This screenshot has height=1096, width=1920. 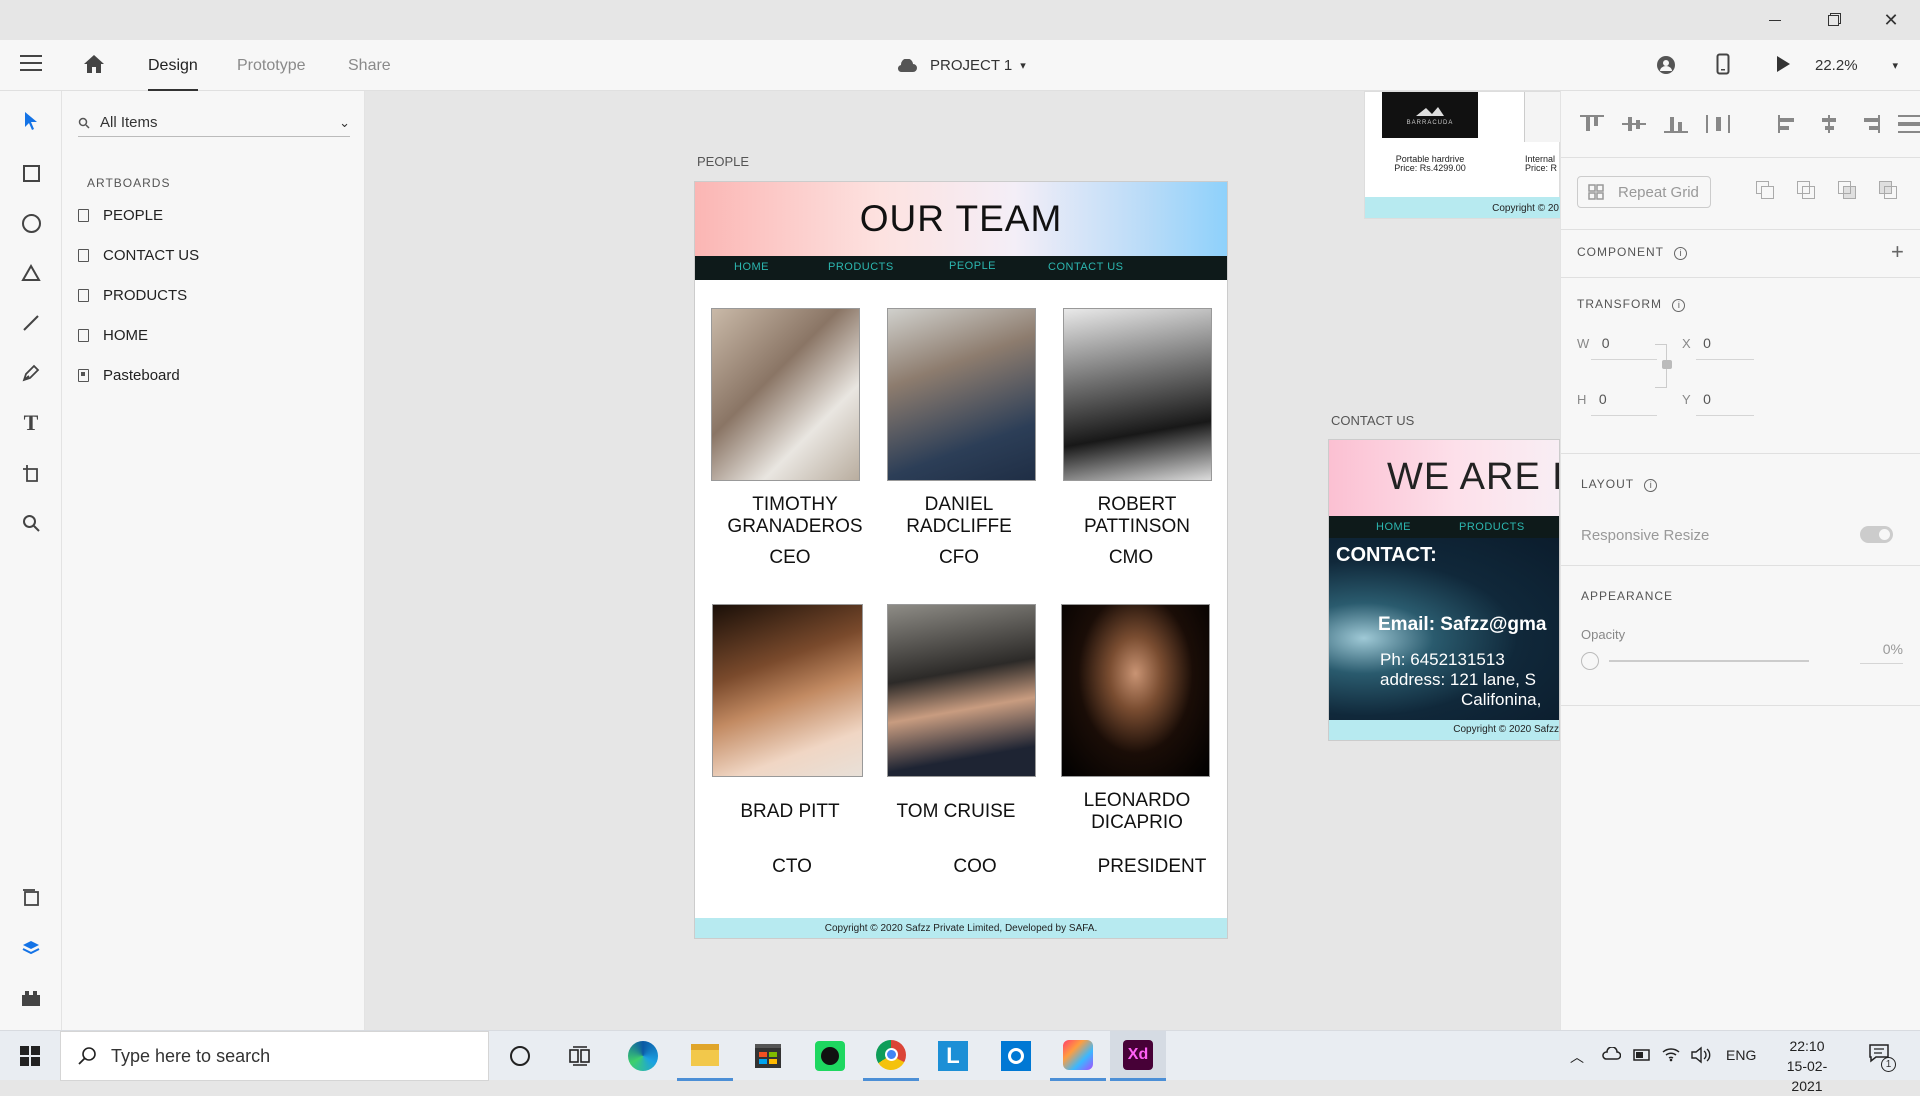 What do you see at coordinates (31, 998) in the screenshot?
I see `plugins-icon` at bounding box center [31, 998].